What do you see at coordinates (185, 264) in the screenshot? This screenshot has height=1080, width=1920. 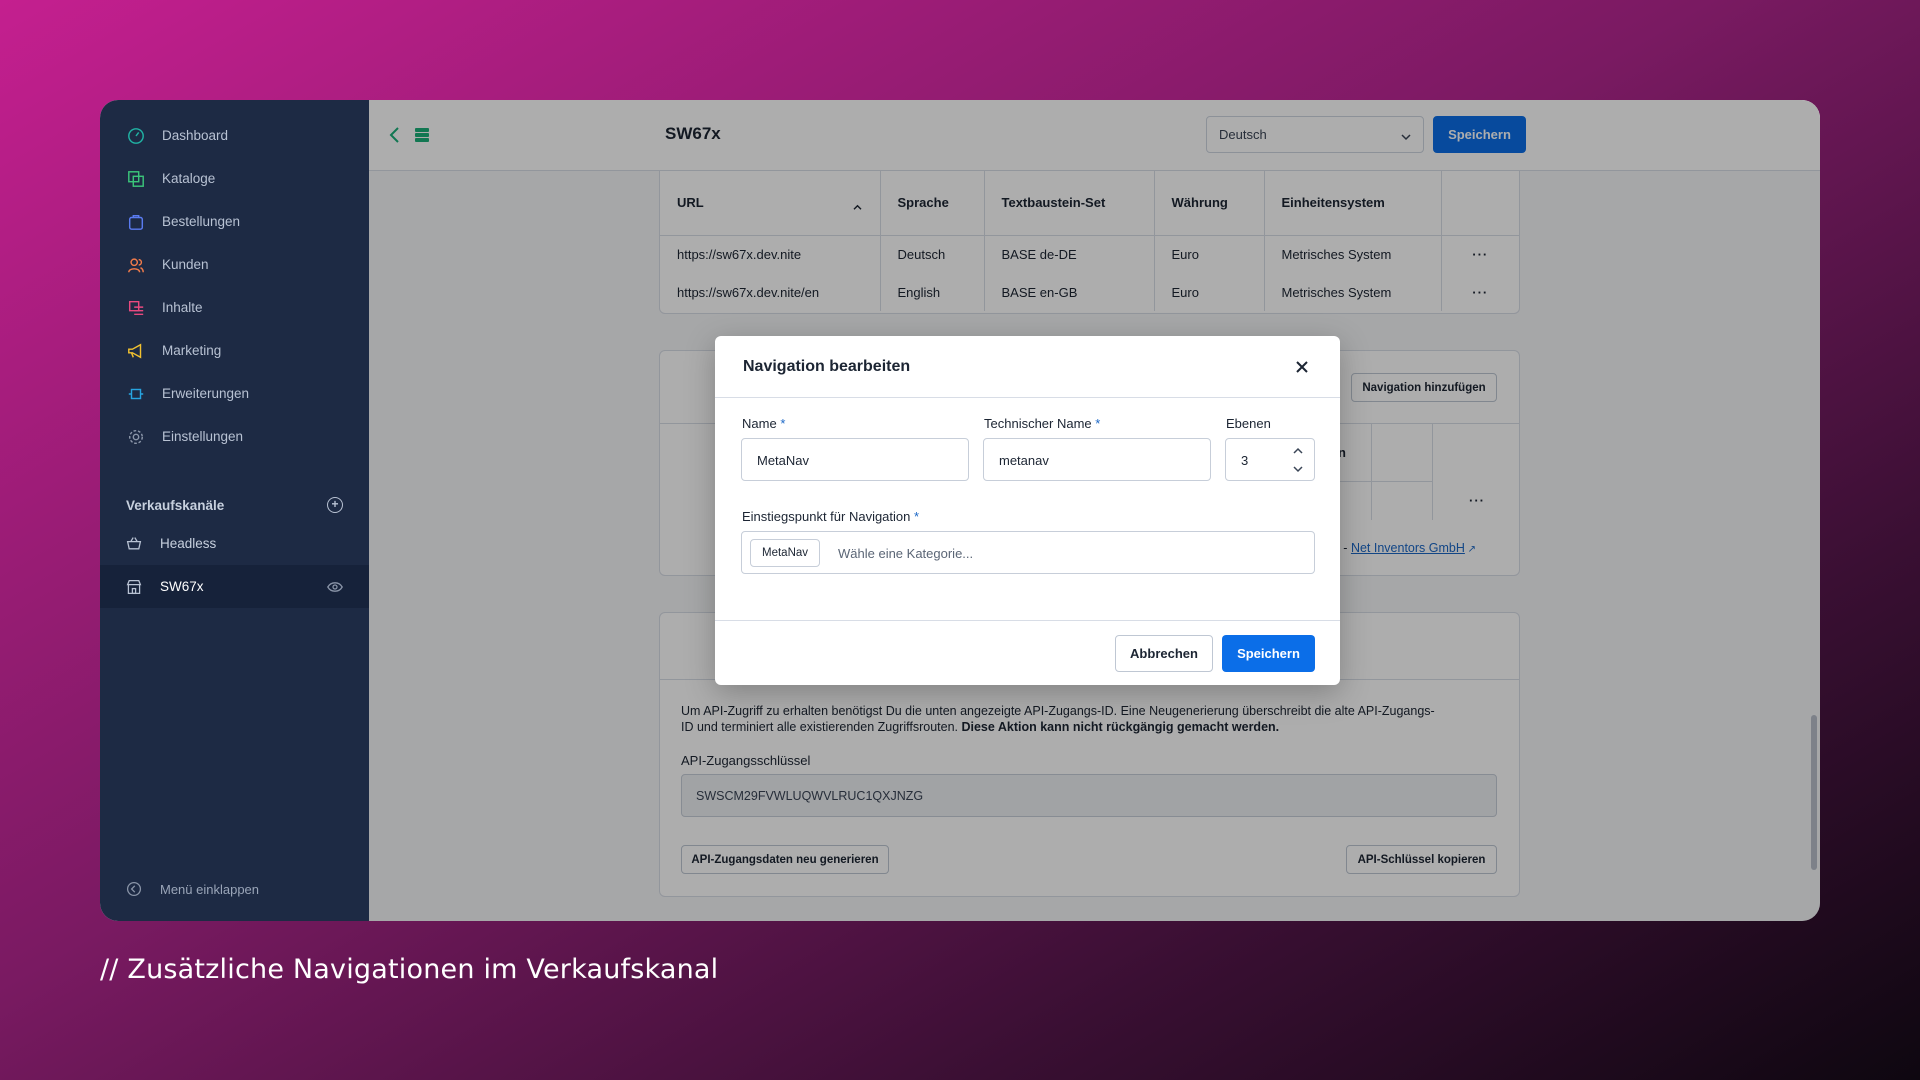 I see `sidebar-item-label: Kunden` at bounding box center [185, 264].